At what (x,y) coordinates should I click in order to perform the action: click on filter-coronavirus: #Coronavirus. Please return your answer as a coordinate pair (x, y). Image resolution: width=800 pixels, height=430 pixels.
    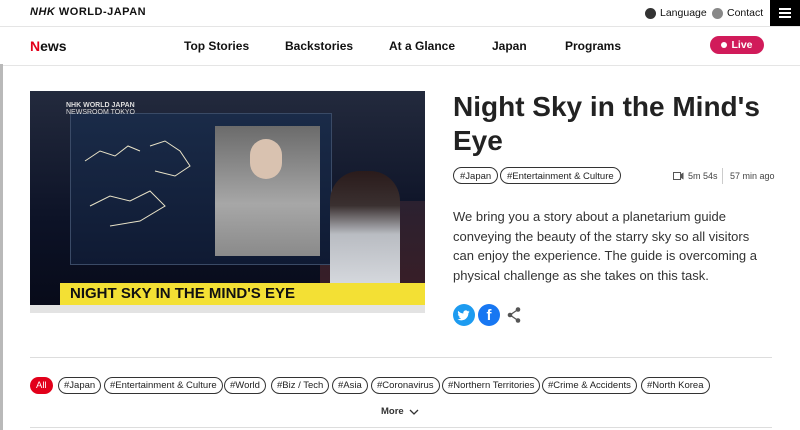
    Looking at the image, I should click on (405, 385).